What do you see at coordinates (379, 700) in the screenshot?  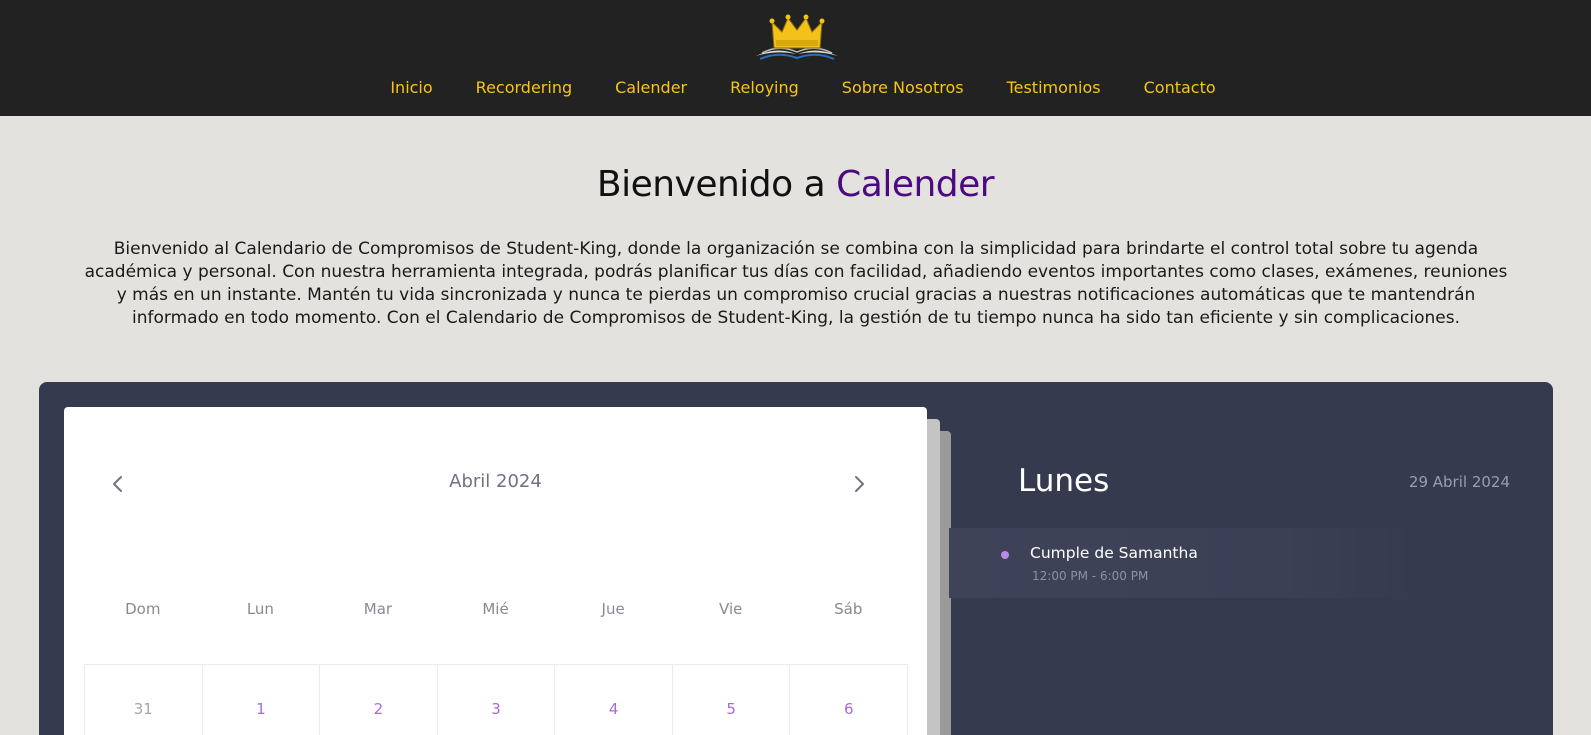 I see `day-cell: 2` at bounding box center [379, 700].